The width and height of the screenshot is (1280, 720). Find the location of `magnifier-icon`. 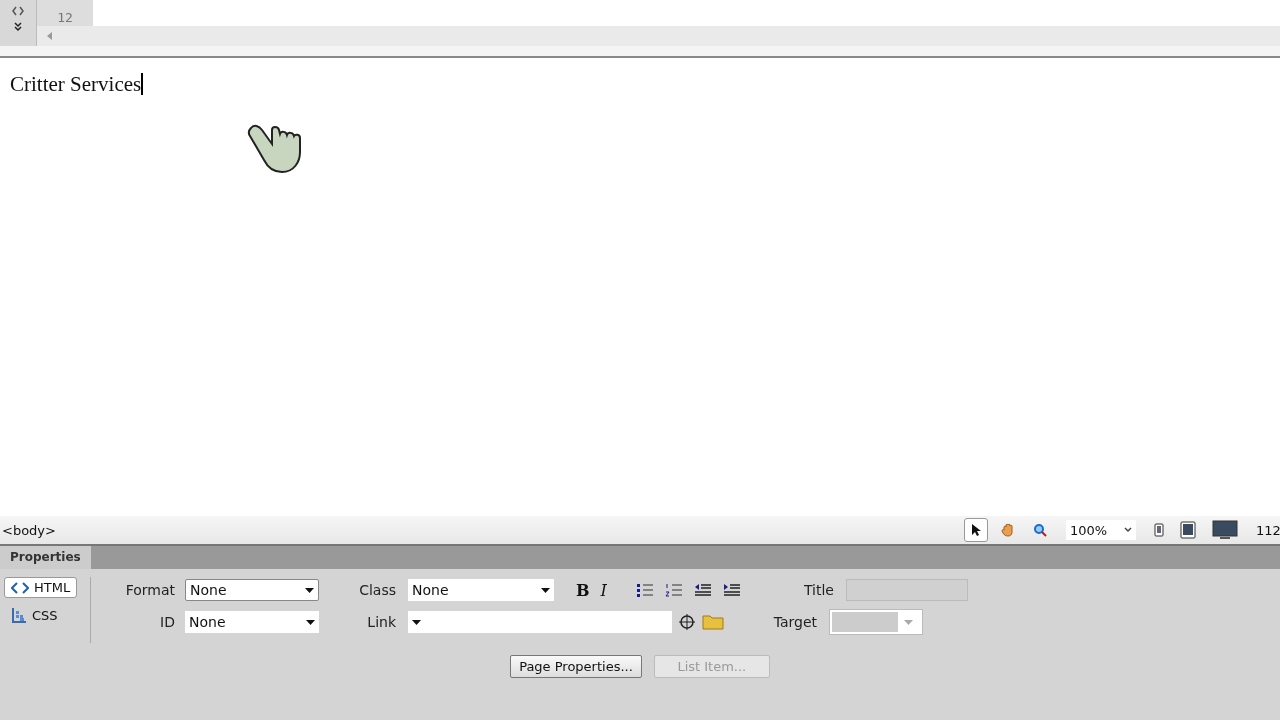

magnifier-icon is located at coordinates (1040, 530).